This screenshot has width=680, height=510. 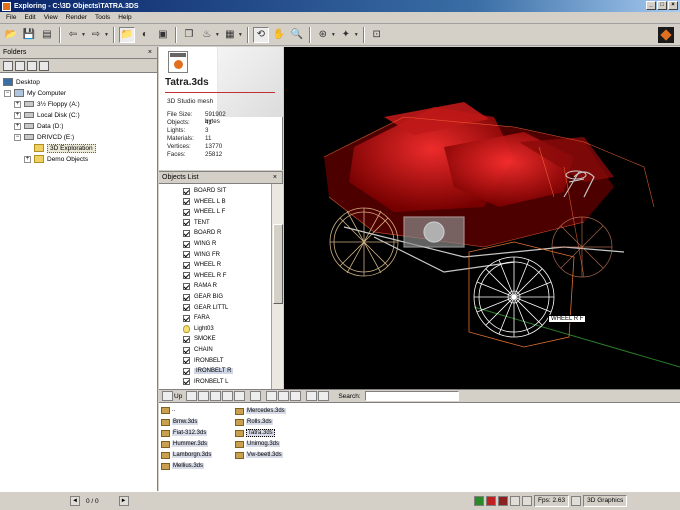 What do you see at coordinates (207, 35) in the screenshot?
I see `paint-icon: ♨` at bounding box center [207, 35].